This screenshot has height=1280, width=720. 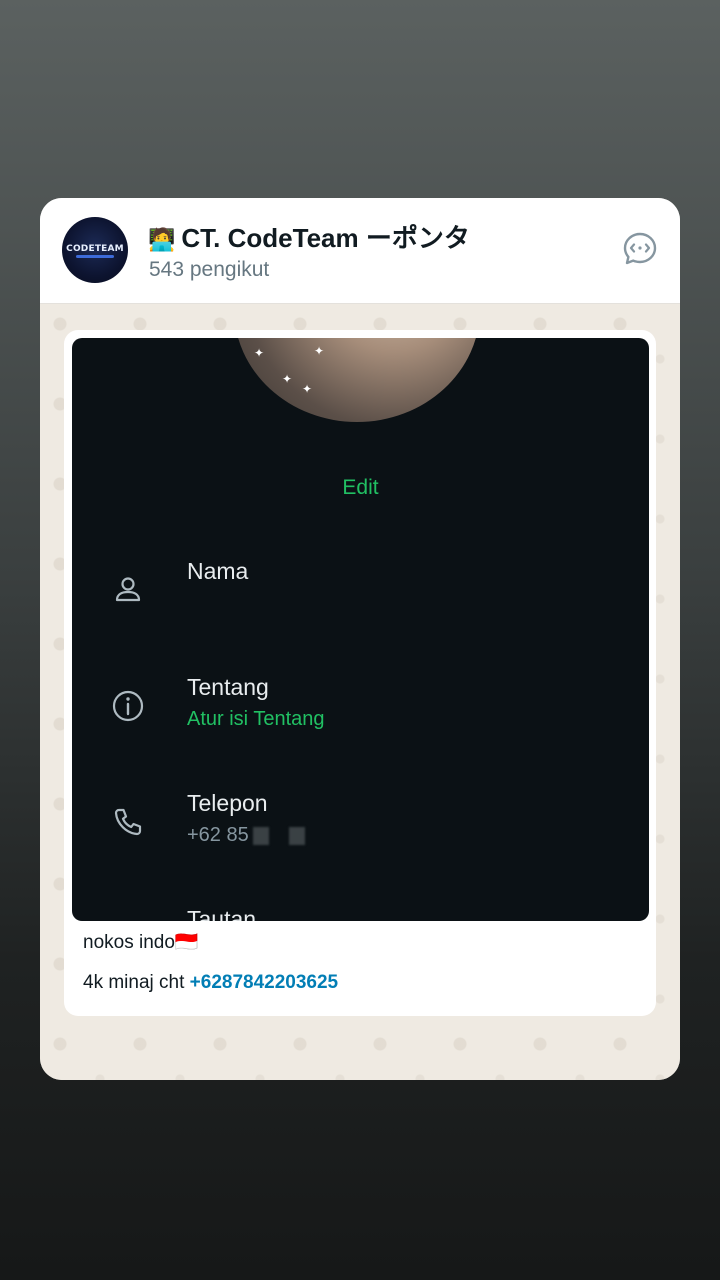 I want to click on profile-row-label: Tentang, so click(x=228, y=687).